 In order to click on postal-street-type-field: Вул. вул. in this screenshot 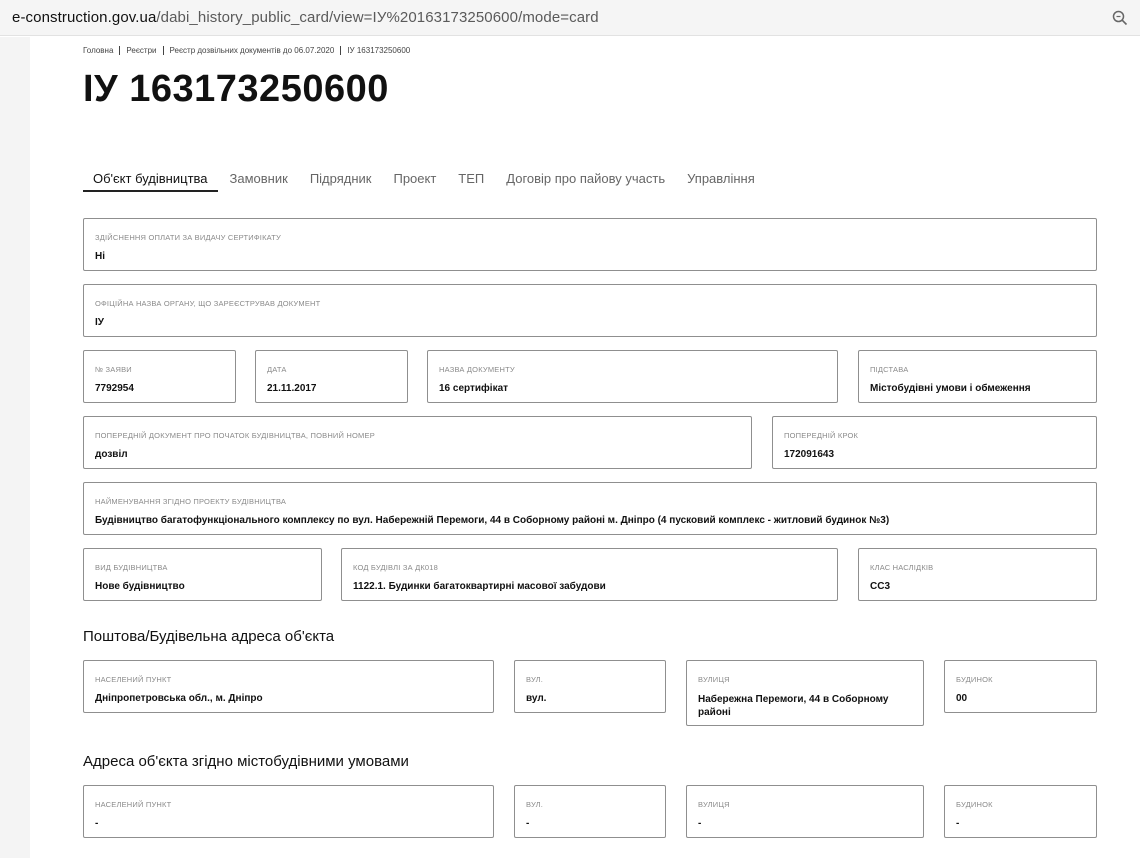, I will do `click(590, 686)`.